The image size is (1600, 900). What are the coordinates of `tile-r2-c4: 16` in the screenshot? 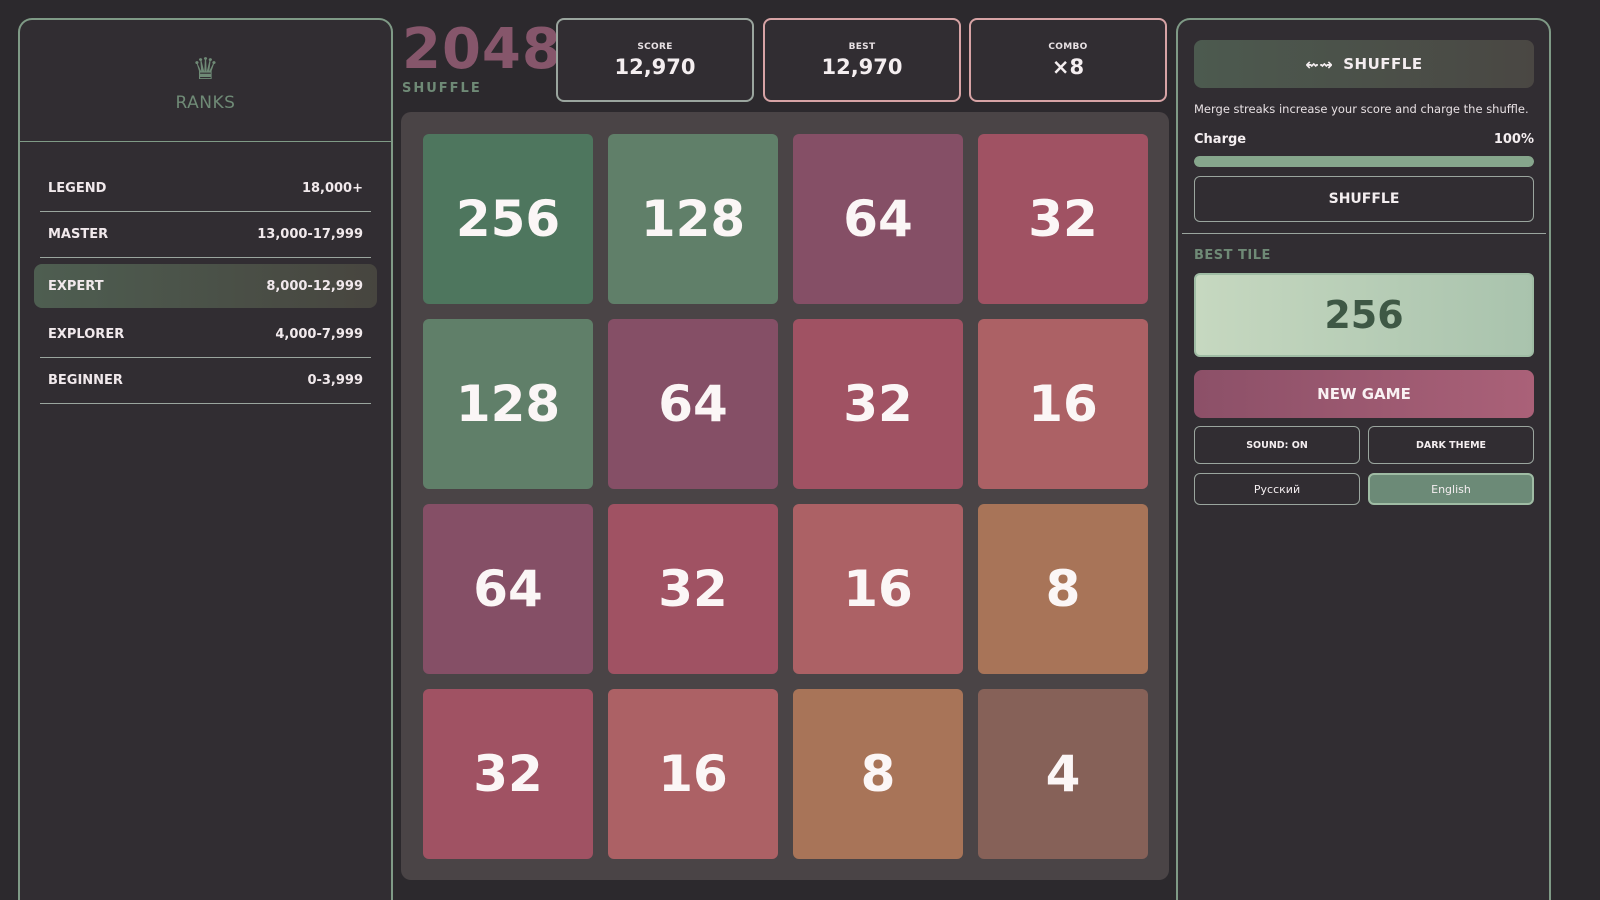 It's located at (1063, 404).